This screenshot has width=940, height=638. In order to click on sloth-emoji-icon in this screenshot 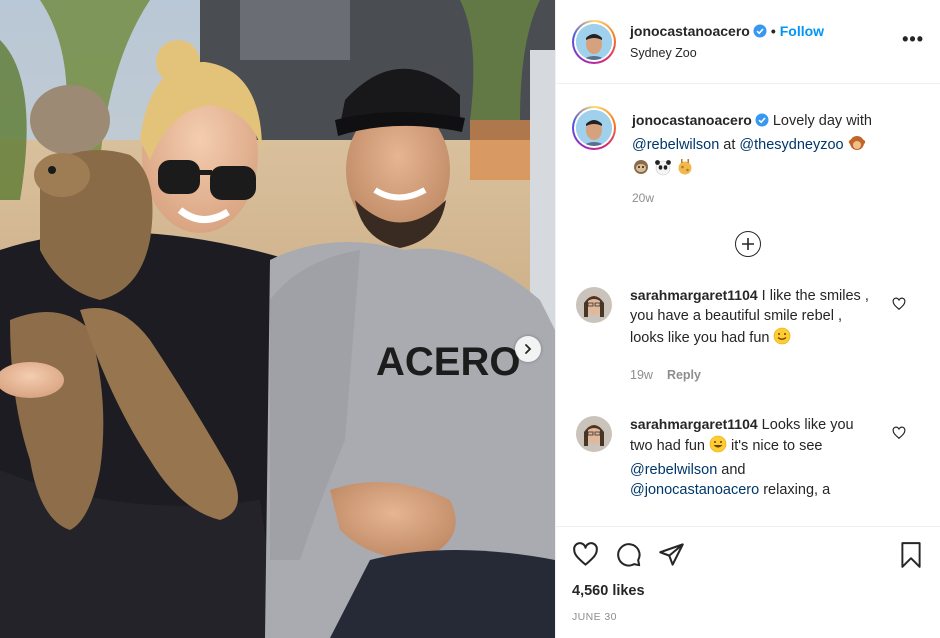, I will do `click(641, 170)`.